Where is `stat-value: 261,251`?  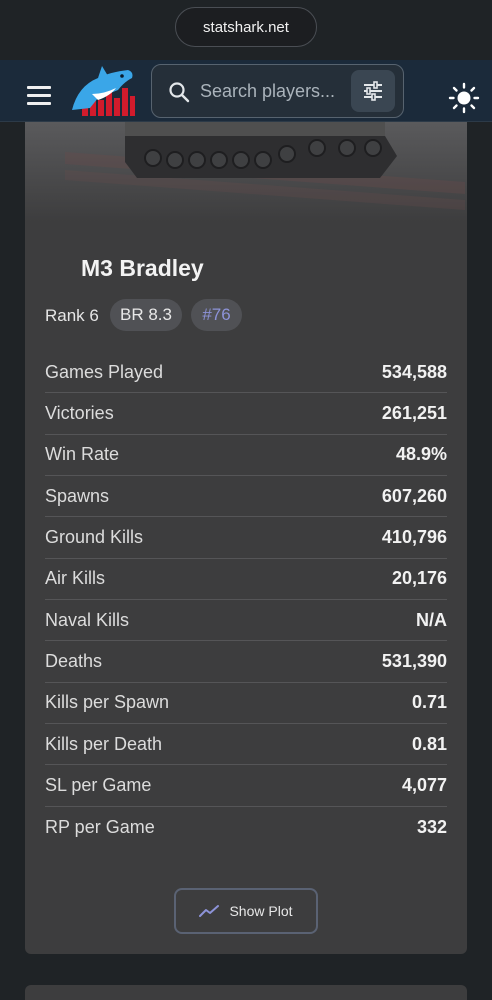 stat-value: 261,251 is located at coordinates (414, 413).